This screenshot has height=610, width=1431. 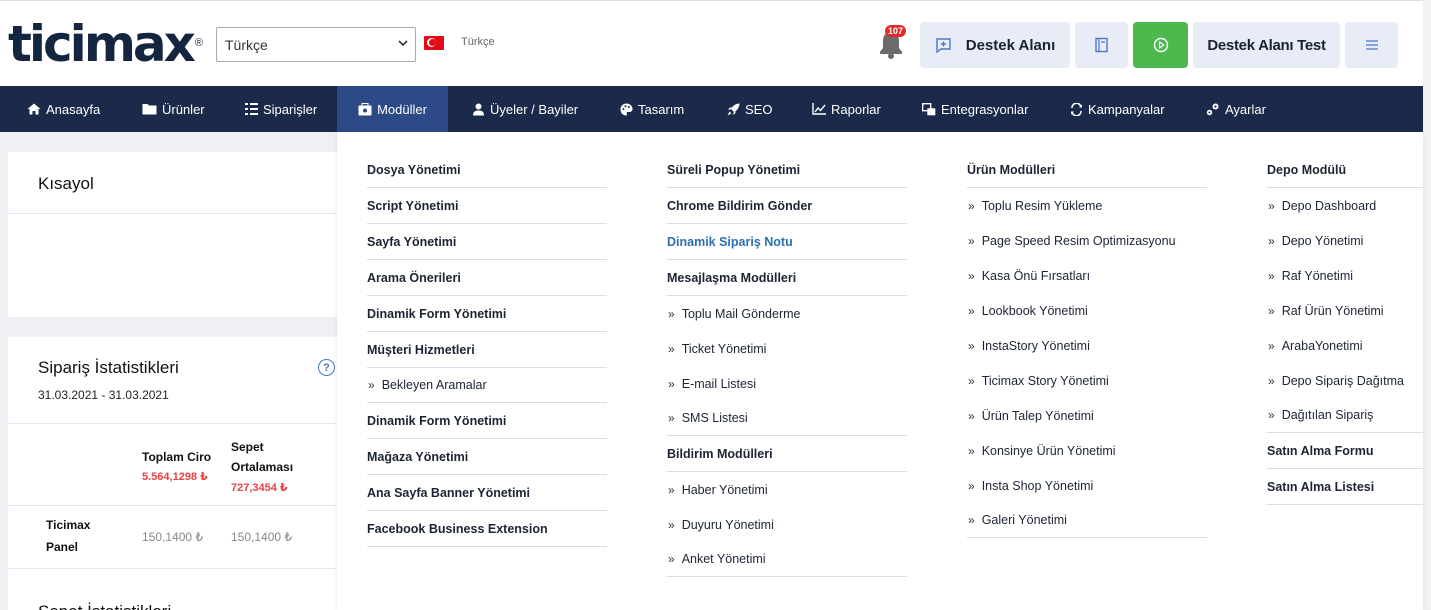 What do you see at coordinates (711, 43) in the screenshot?
I see `top-header: ticimax ® Türkçe Türkçe 107 Destek Alanı` at bounding box center [711, 43].